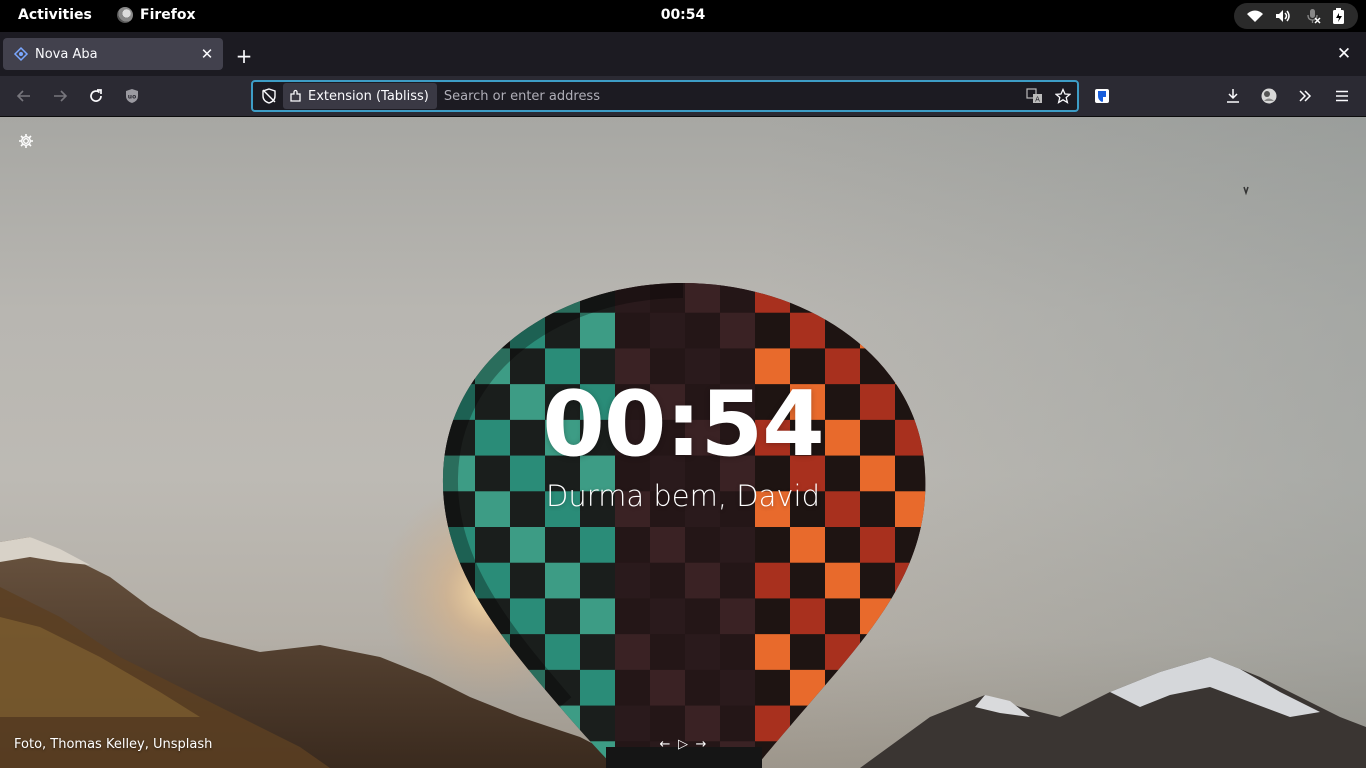  I want to click on avatar-icon, so click(1269, 96).